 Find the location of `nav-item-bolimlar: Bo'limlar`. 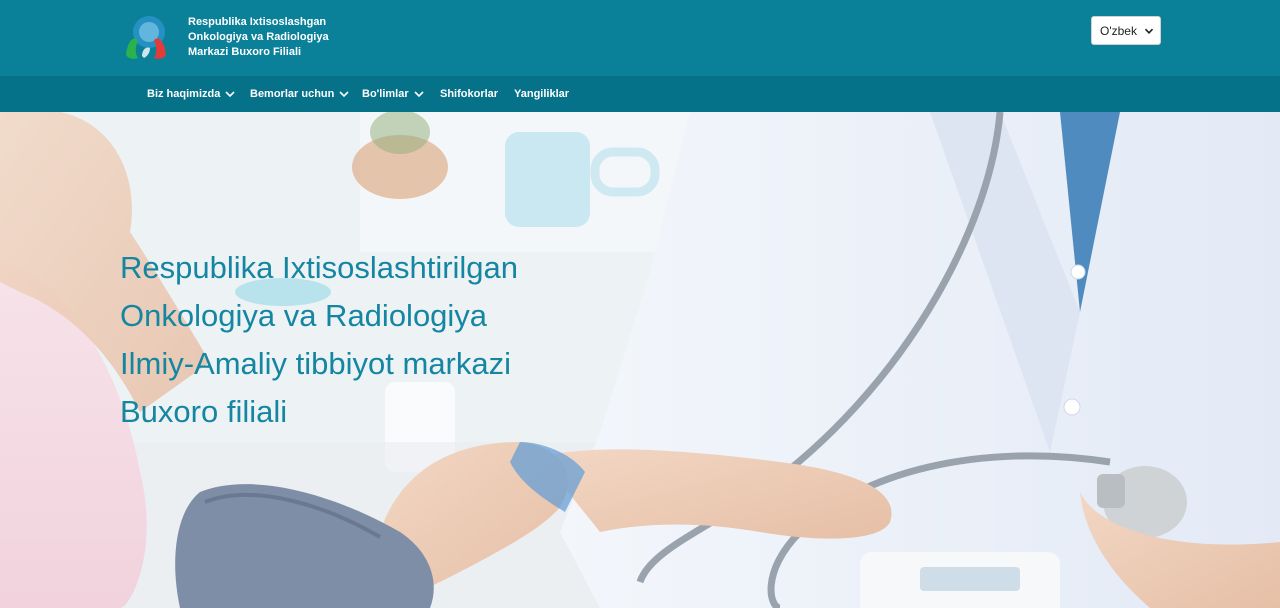

nav-item-bolimlar: Bo'limlar is located at coordinates (393, 94).